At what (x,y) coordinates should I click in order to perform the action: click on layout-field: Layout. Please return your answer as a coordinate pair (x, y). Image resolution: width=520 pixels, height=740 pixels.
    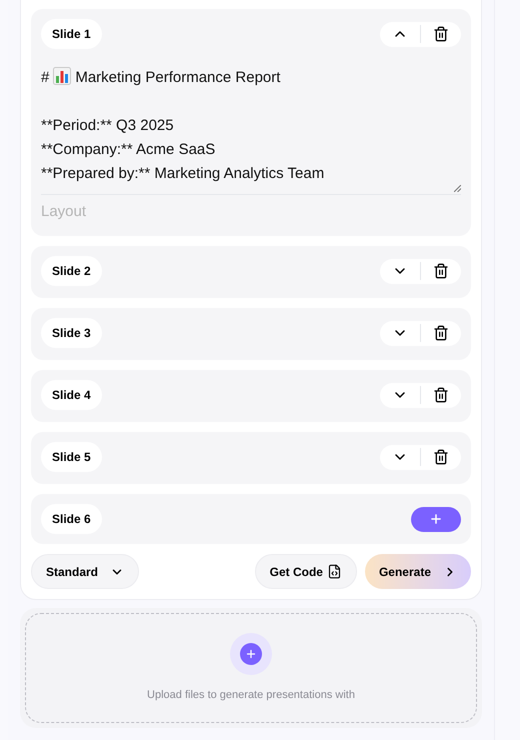
    Looking at the image, I should click on (251, 212).